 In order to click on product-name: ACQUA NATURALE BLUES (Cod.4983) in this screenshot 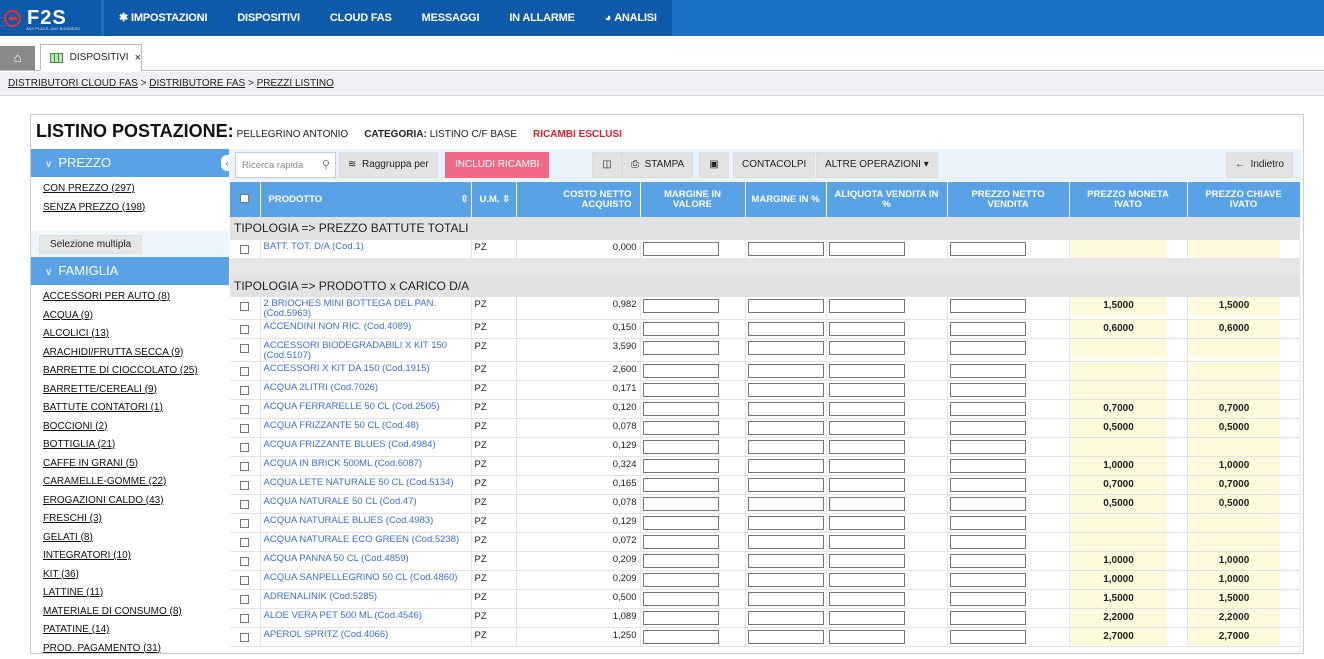, I will do `click(366, 523)`.